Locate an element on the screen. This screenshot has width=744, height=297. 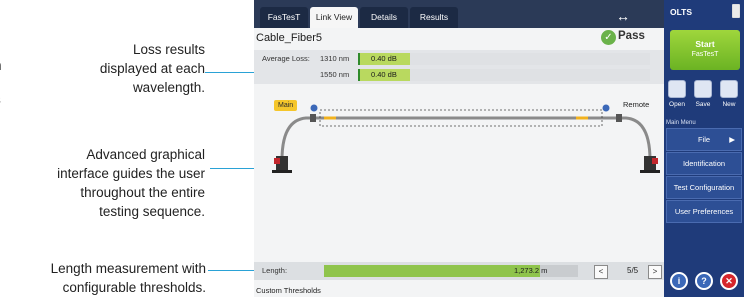
loss-value-1310: 0.40 dB is located at coordinates (384, 59).